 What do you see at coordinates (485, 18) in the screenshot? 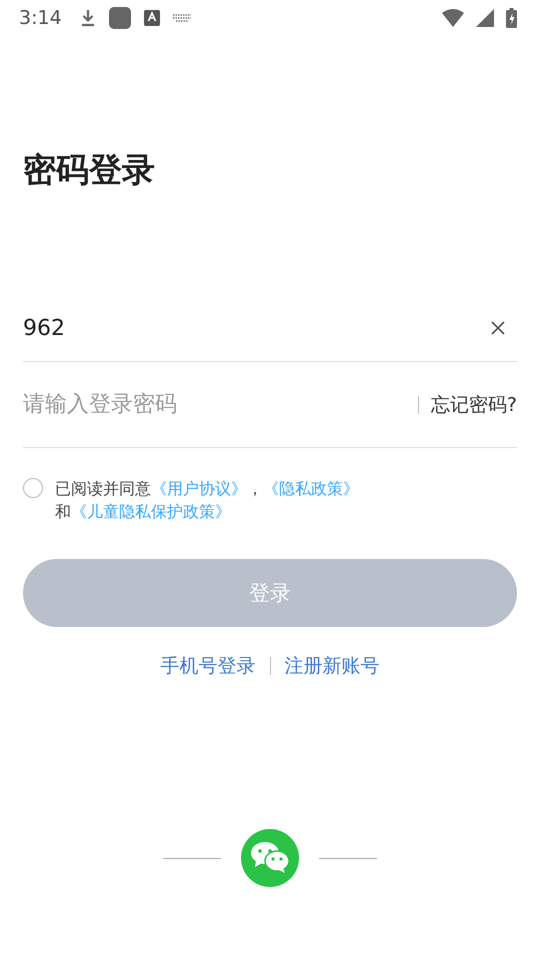
I see `signal-icon` at bounding box center [485, 18].